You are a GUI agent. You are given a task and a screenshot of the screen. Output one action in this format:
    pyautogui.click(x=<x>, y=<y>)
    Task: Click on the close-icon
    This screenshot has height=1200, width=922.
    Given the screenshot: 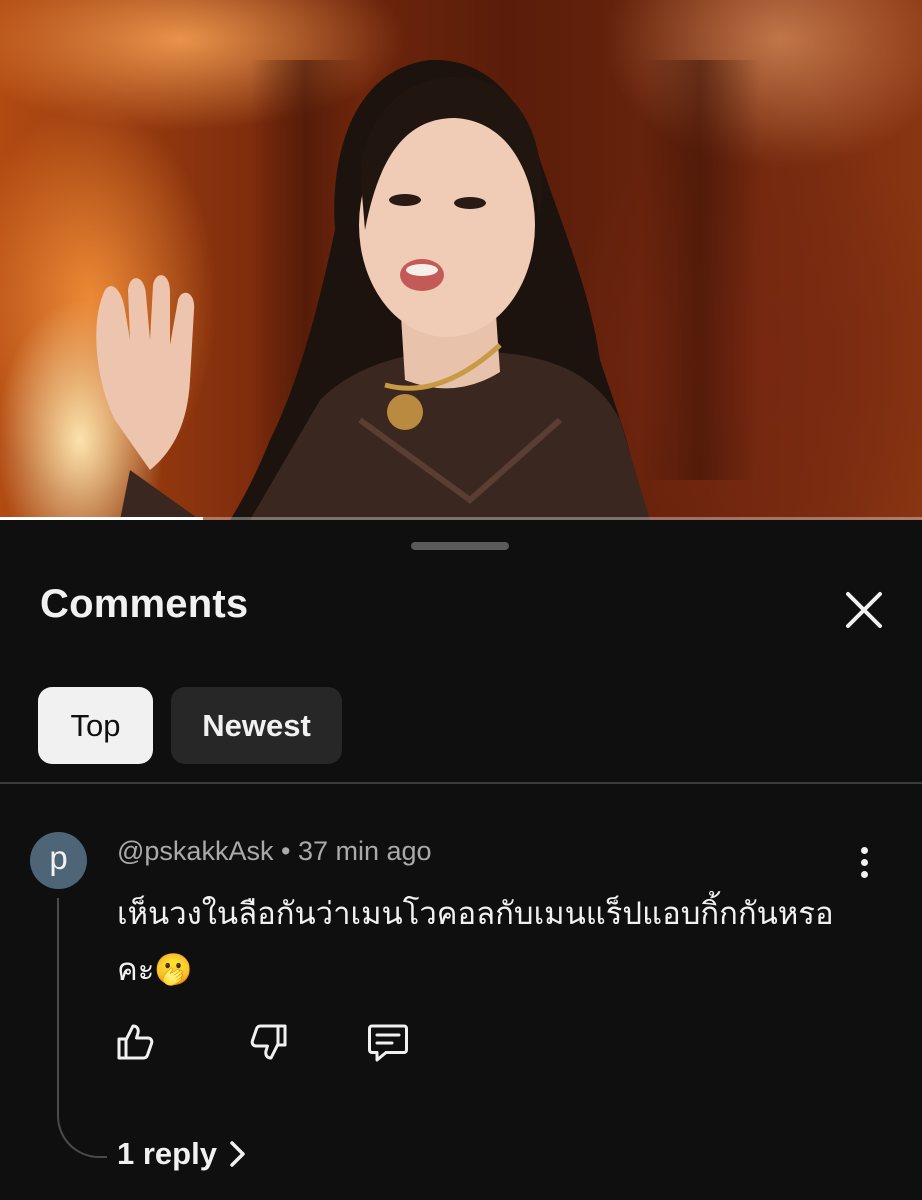 What is the action you would take?
    pyautogui.click(x=864, y=610)
    